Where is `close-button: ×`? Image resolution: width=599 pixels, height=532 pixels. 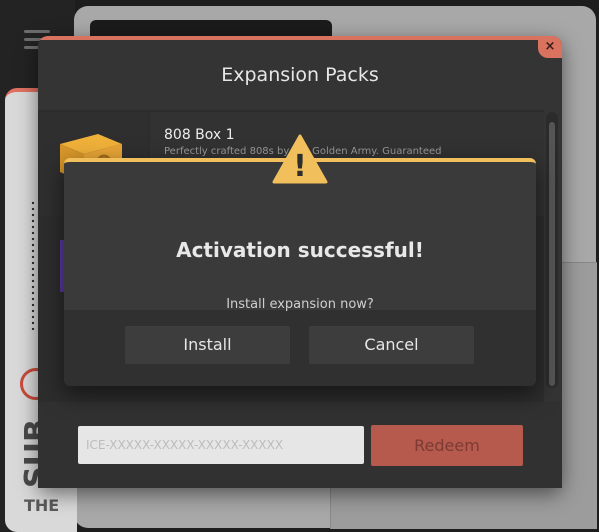
close-button: × is located at coordinates (550, 47).